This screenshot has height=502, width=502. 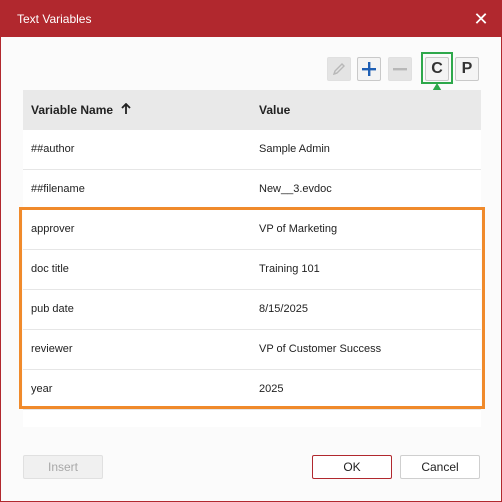 I want to click on plus-icon, so click(x=369, y=69).